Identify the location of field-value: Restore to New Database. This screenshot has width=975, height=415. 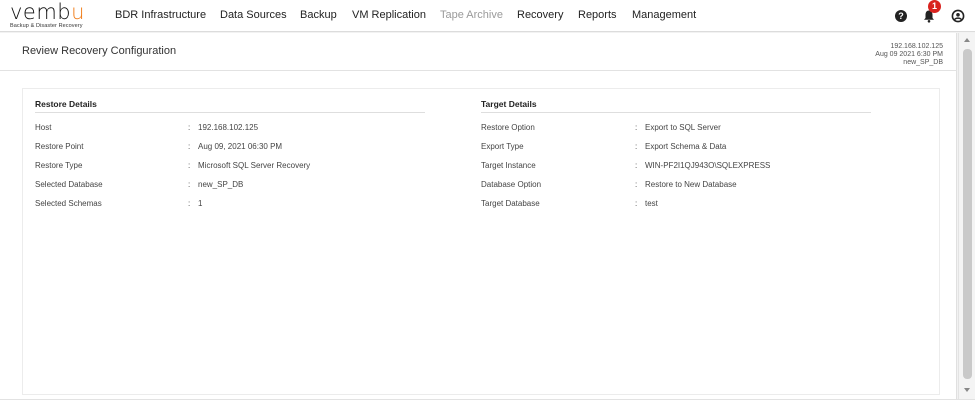
(691, 184).